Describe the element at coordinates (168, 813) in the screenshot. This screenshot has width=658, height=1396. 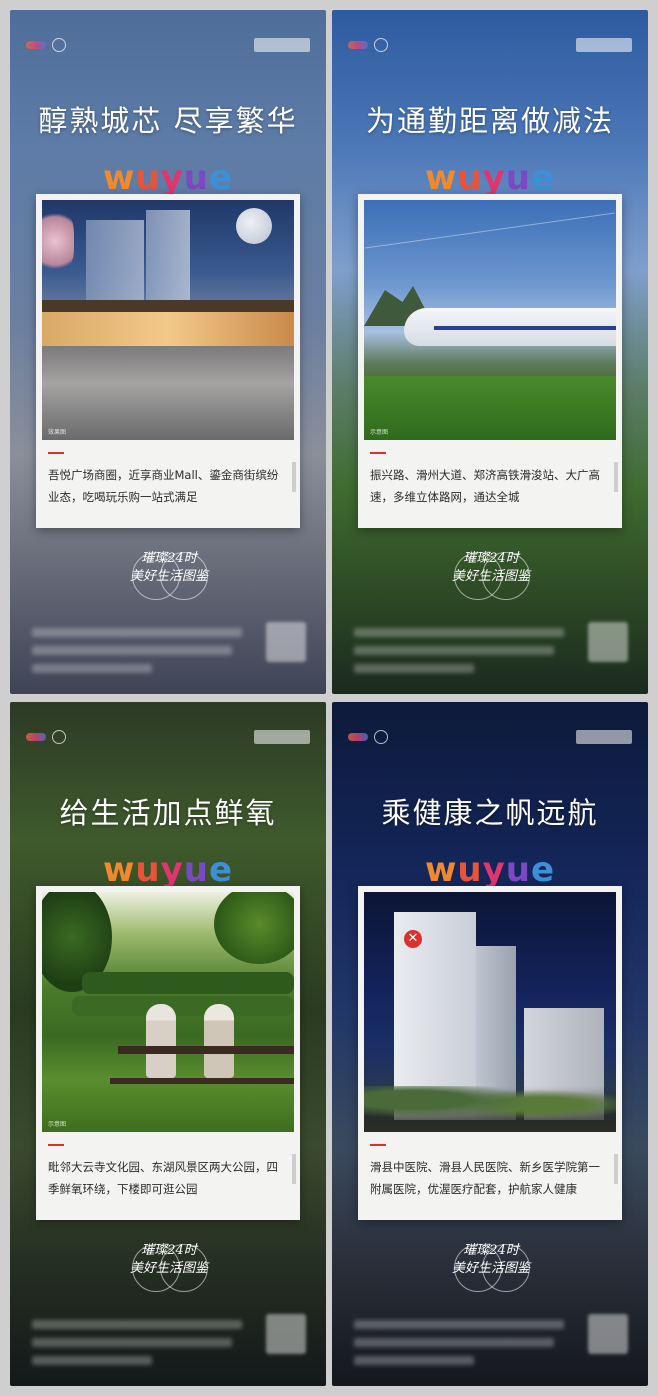
I see `poster-headline: 给生活加点鲜氧` at that location.